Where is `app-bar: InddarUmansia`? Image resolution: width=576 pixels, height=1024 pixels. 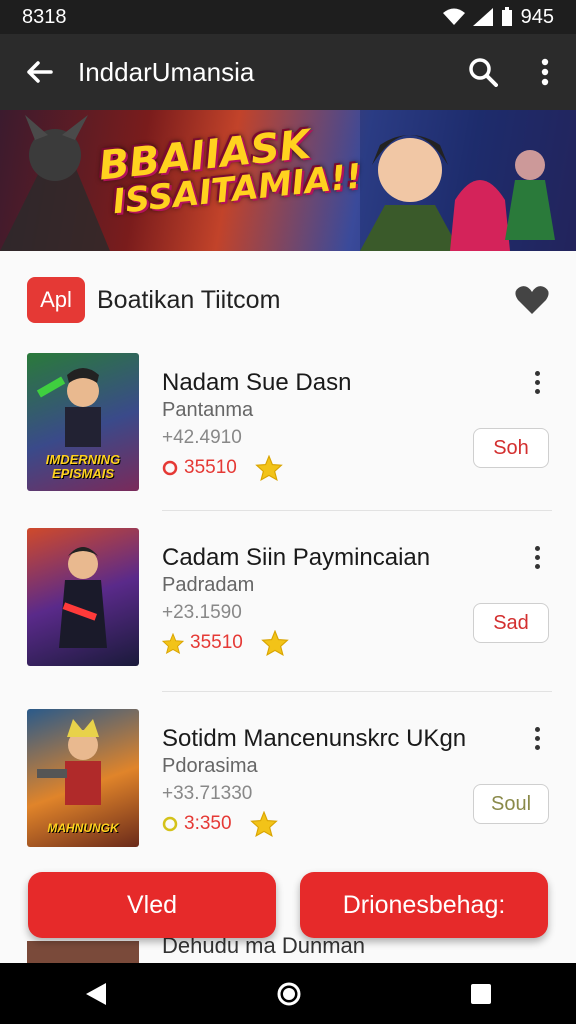 app-bar: InddarUmansia is located at coordinates (288, 72).